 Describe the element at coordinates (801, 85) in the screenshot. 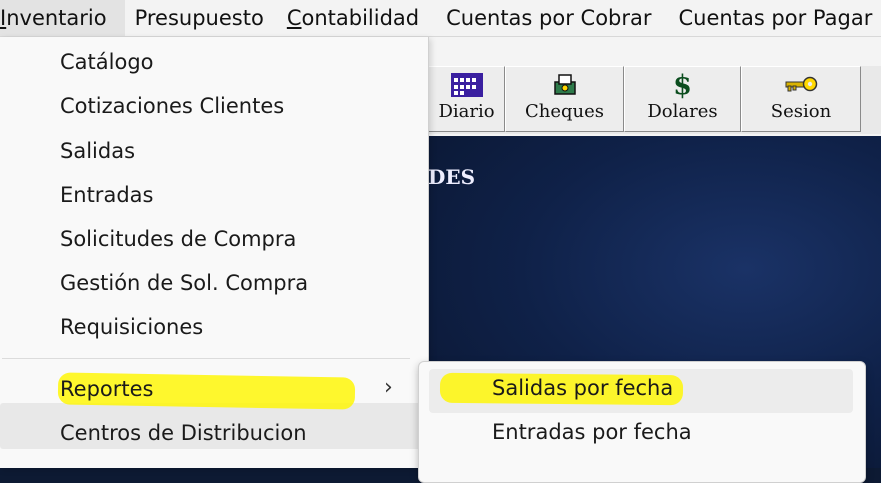

I see `key-icon` at that location.